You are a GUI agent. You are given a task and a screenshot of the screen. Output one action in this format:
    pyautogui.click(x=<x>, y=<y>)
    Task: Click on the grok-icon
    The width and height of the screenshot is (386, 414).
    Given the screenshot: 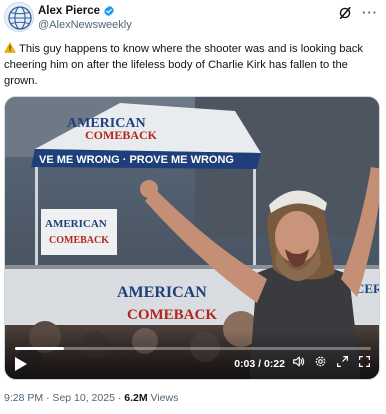 What is the action you would take?
    pyautogui.click(x=345, y=13)
    